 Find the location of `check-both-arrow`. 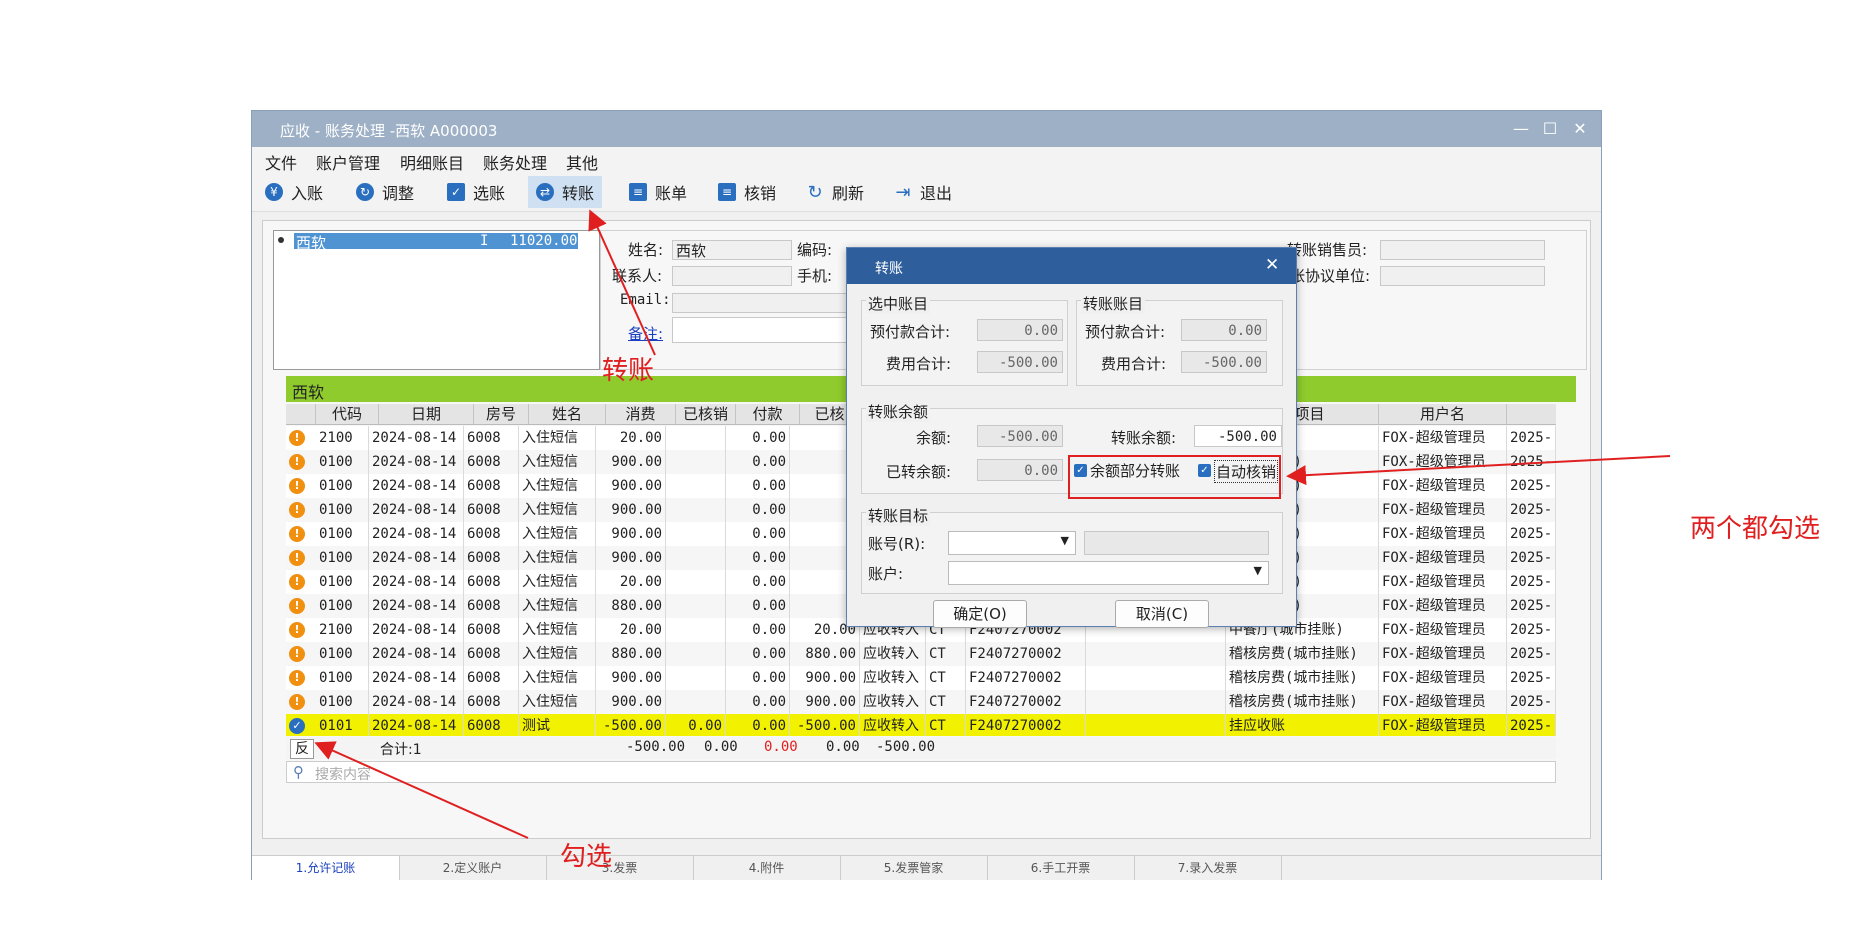

check-both-arrow is located at coordinates (1478, 470).